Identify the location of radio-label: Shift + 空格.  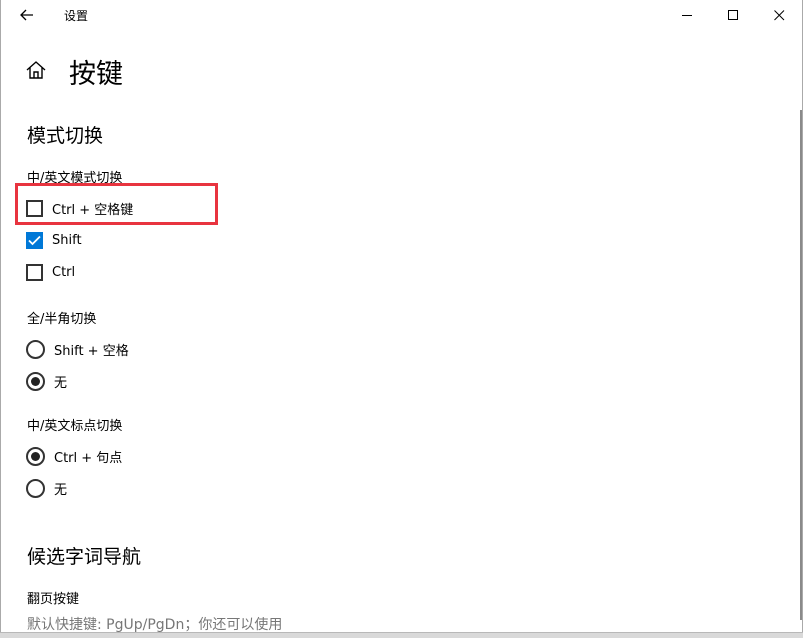
(91, 351).